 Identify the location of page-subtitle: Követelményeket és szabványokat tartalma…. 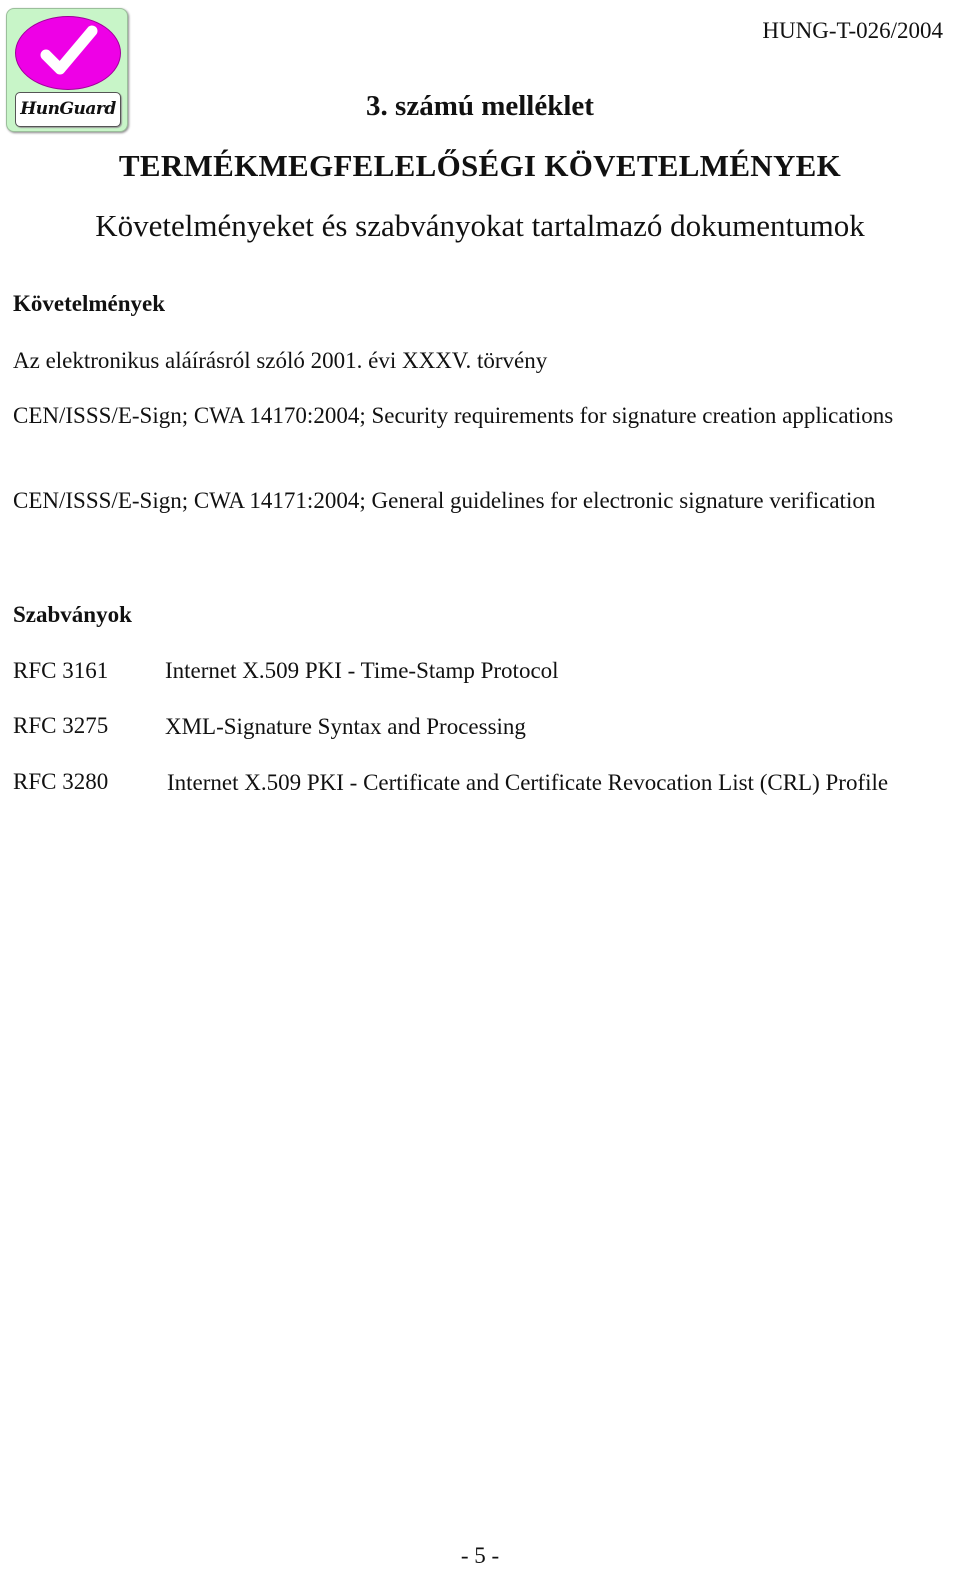
(480, 225).